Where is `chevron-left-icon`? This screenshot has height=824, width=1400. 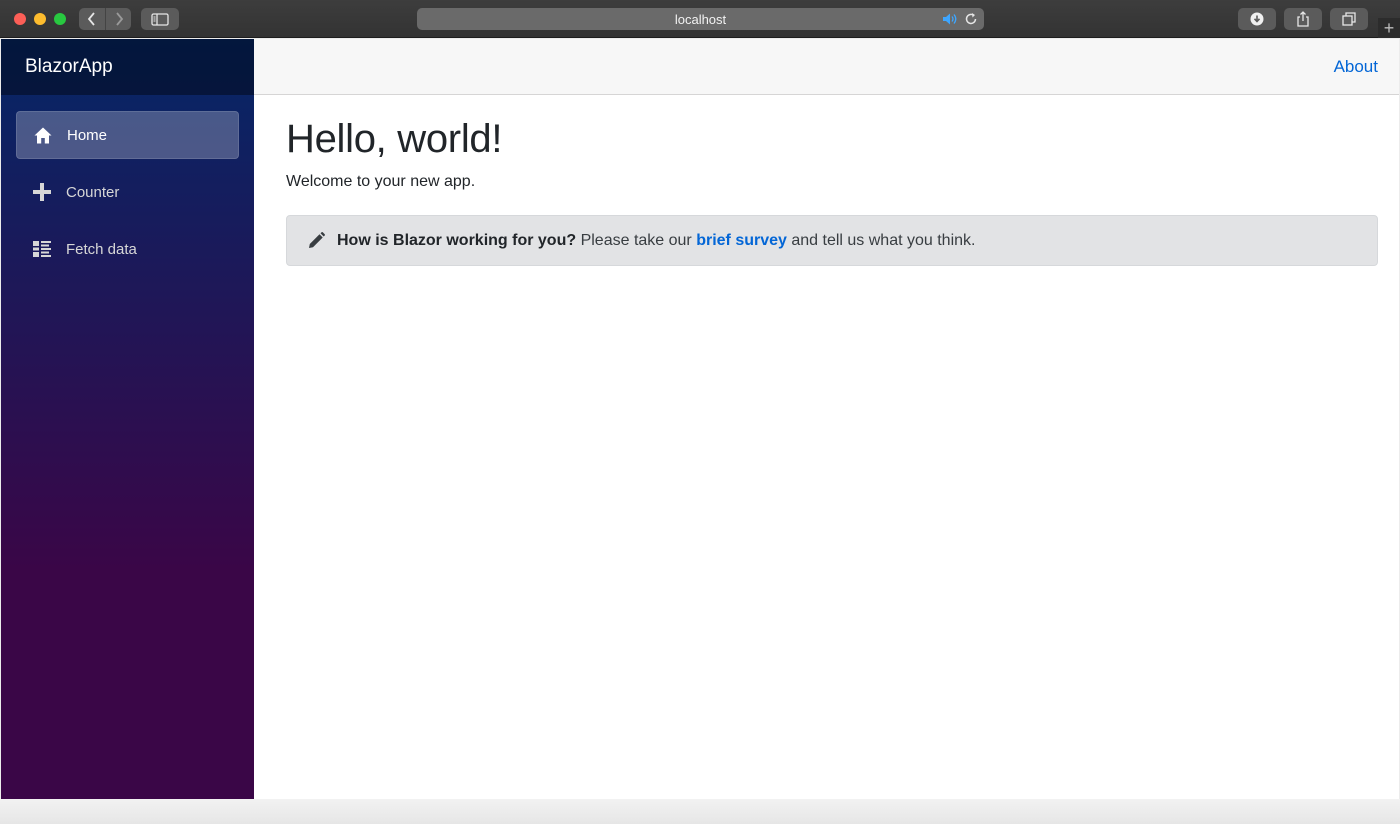 chevron-left-icon is located at coordinates (91, 19).